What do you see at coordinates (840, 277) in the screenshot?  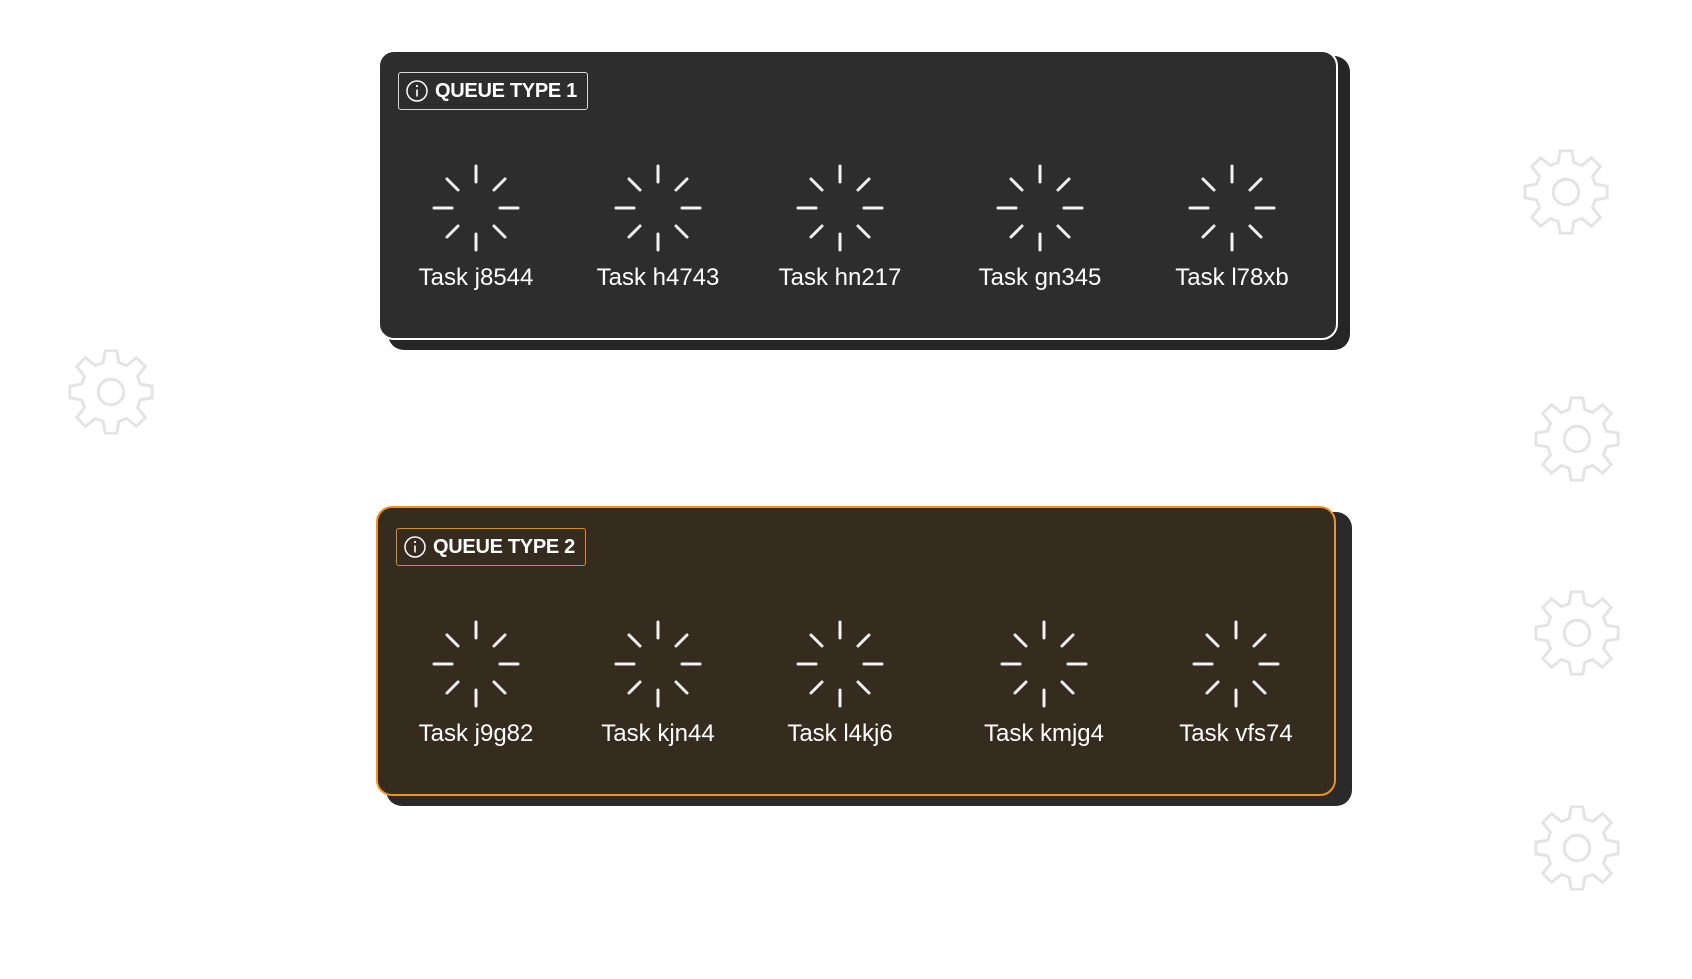 I see `task-label: Task hn217` at bounding box center [840, 277].